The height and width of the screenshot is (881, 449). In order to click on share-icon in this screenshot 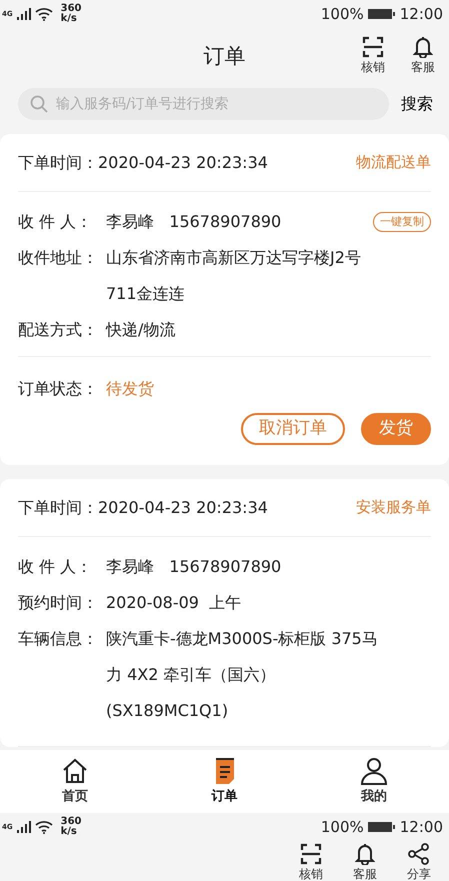, I will do `click(419, 854)`.